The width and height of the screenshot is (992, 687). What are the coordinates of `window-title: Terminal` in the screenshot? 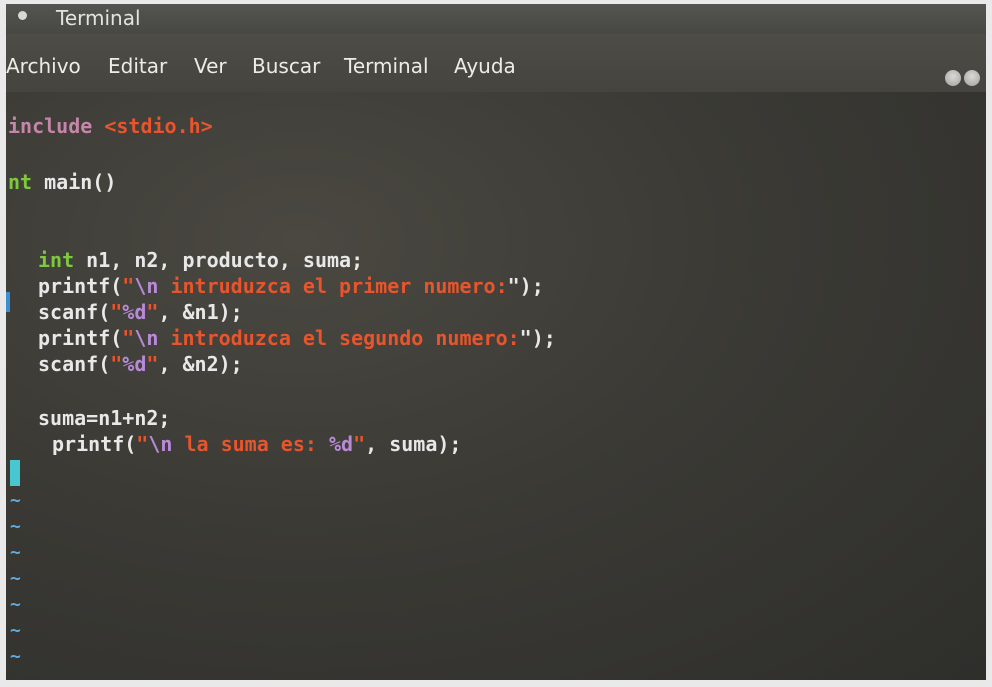 It's located at (98, 18).